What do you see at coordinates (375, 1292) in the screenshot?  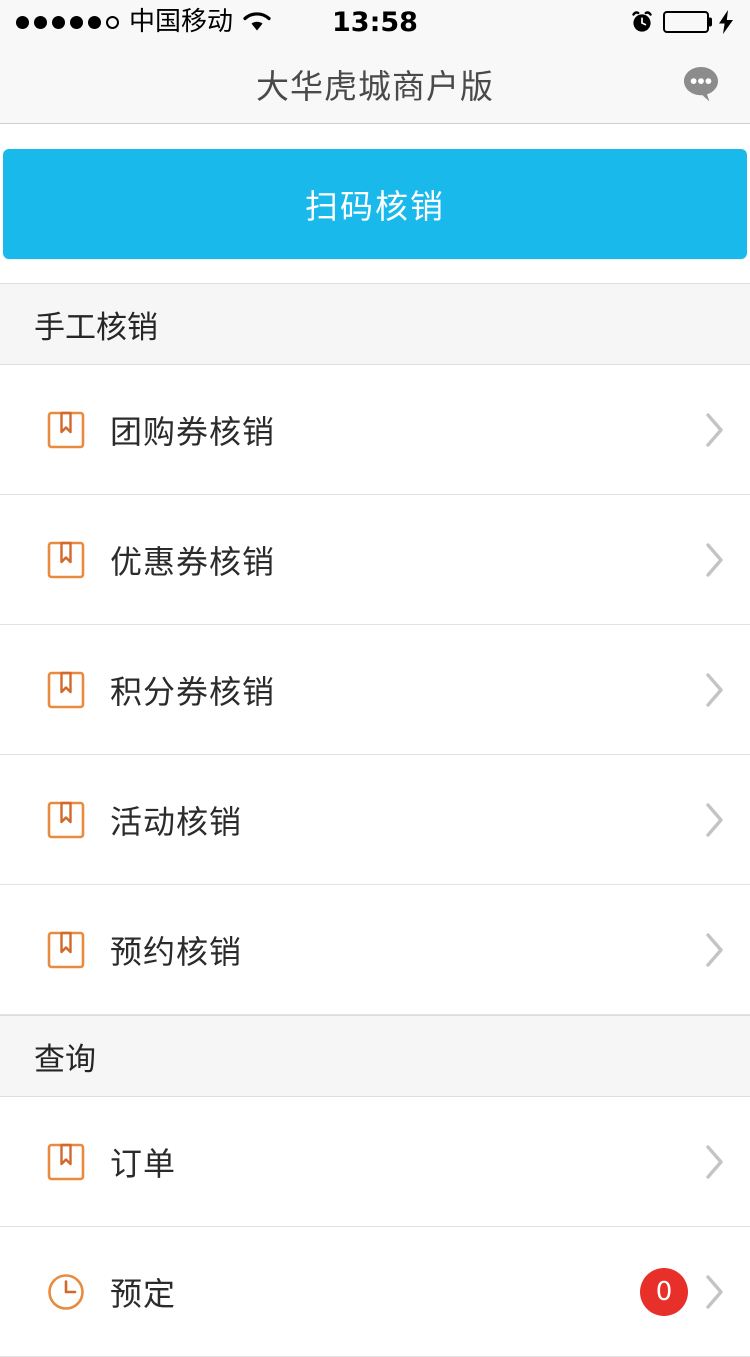 I see `list-item: 预定 0` at bounding box center [375, 1292].